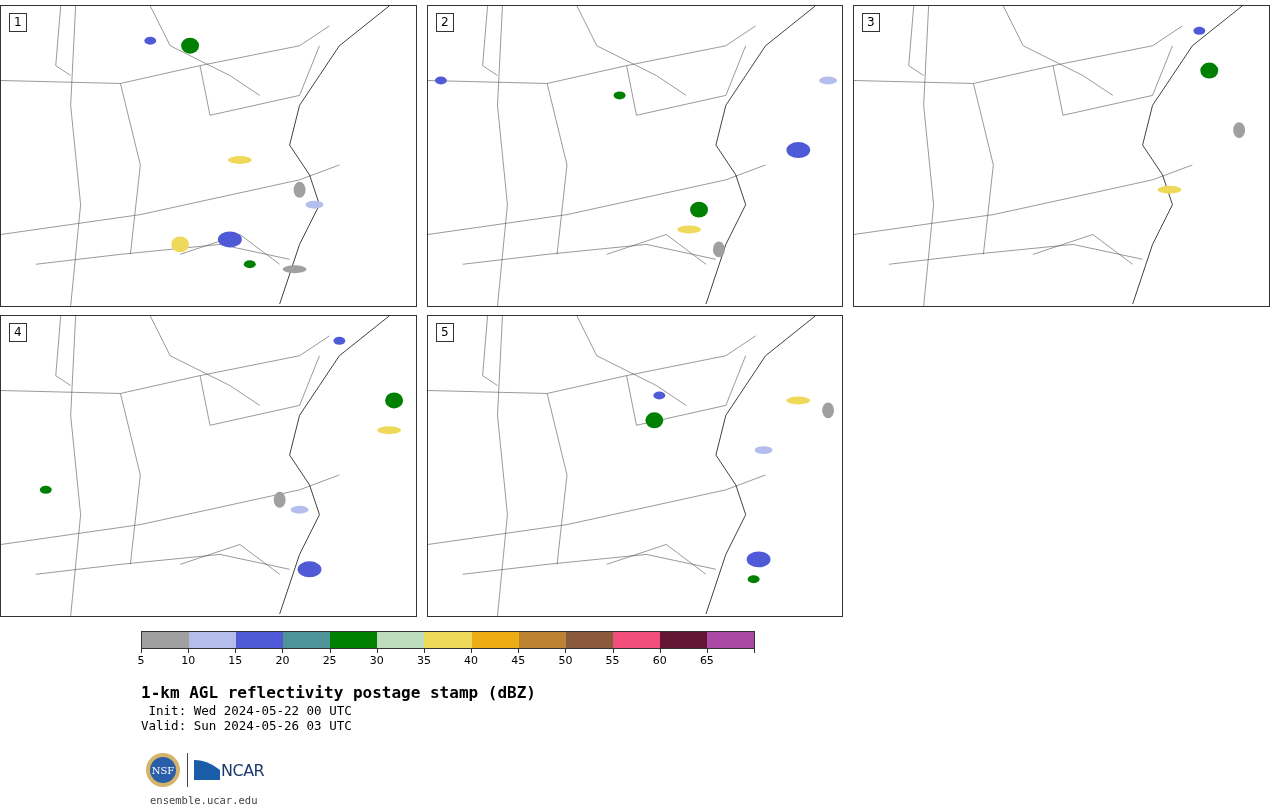 Image resolution: width=1280 pixels, height=809 pixels. What do you see at coordinates (871, 22) in the screenshot?
I see `panel-number: 3` at bounding box center [871, 22].